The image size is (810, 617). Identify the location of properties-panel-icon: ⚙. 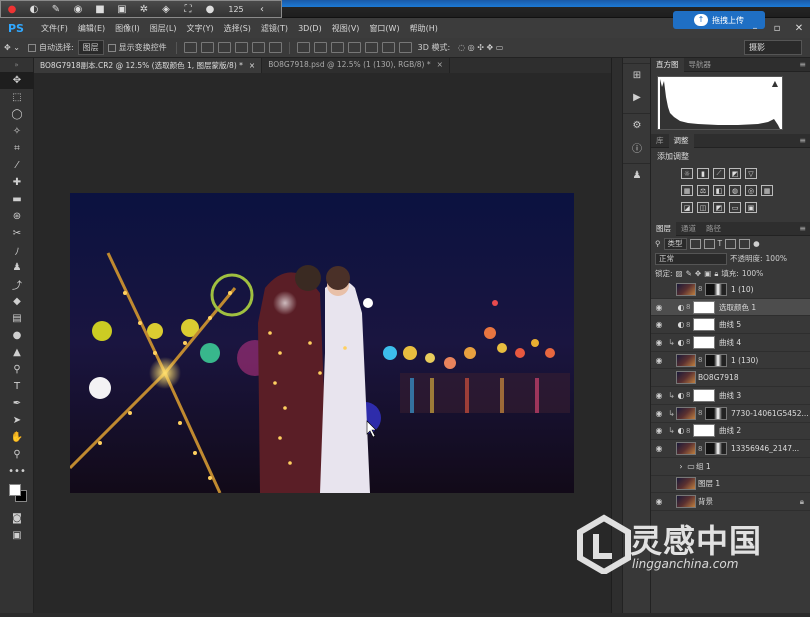
(637, 125).